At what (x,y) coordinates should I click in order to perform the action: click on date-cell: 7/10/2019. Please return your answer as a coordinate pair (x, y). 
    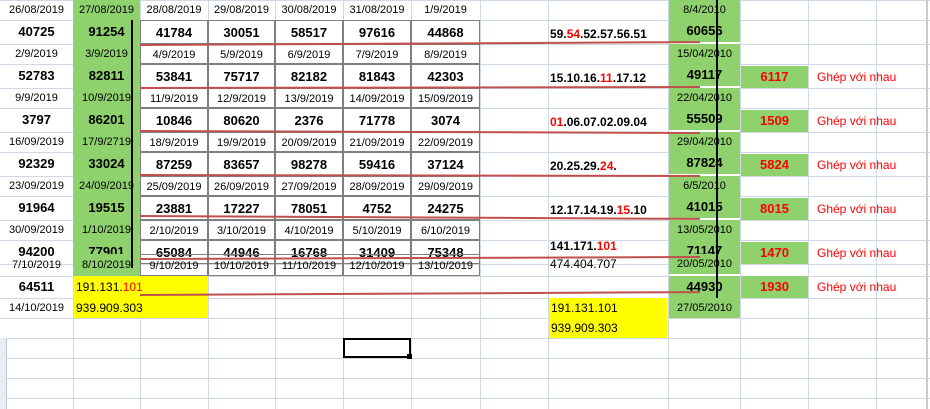
    Looking at the image, I should click on (36, 265).